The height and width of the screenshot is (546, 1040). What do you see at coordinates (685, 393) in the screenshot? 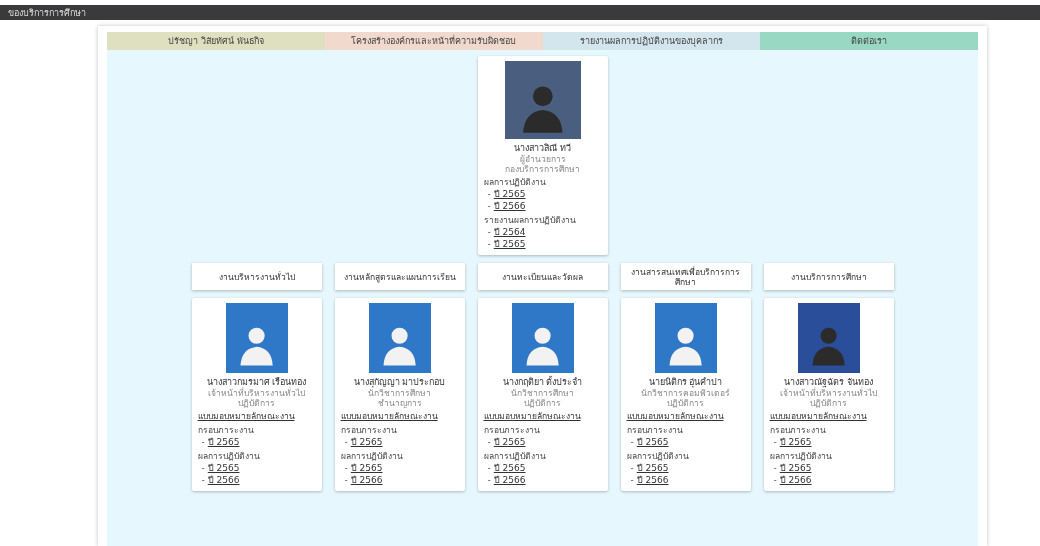
I see `position-text: นักวิชาการคอมพิวเตอร์` at bounding box center [685, 393].